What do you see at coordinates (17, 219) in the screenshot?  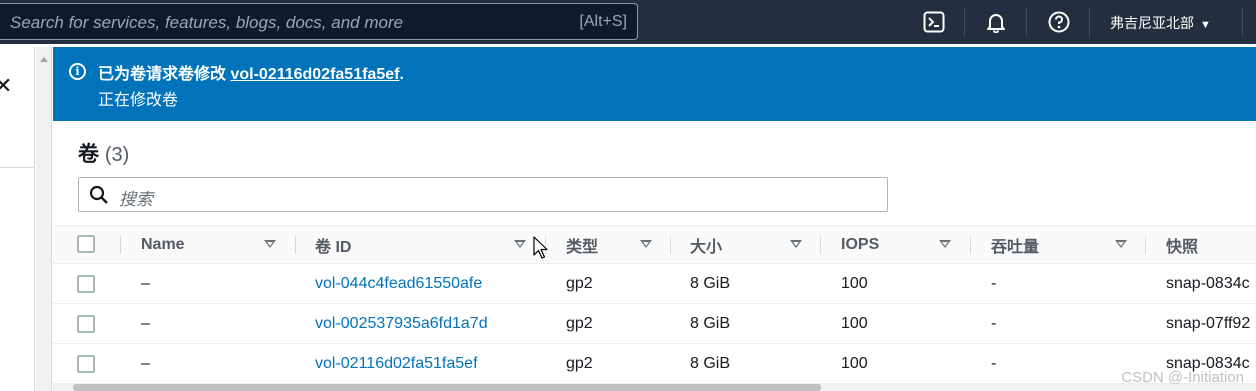 I see `side-panel: ✕` at bounding box center [17, 219].